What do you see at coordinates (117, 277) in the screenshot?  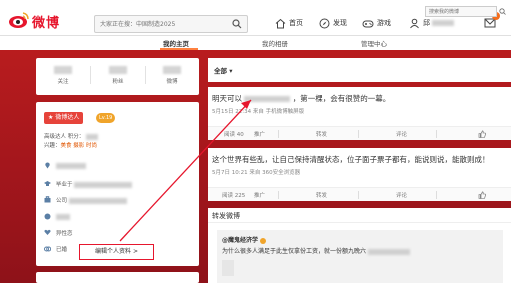 I see `left-panel-next` at bounding box center [117, 277].